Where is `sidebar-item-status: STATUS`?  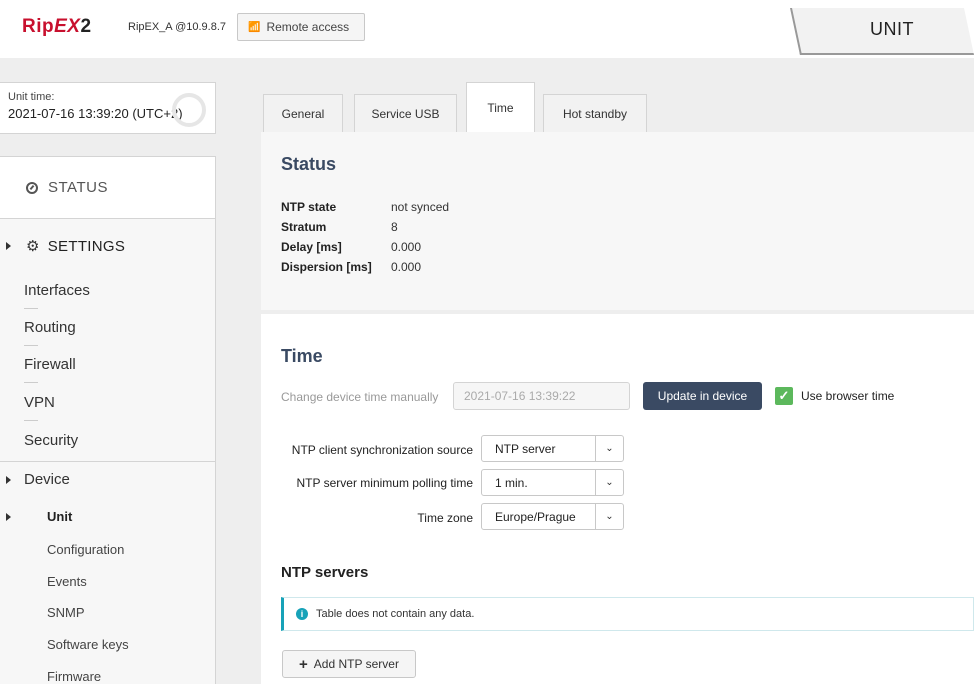 sidebar-item-status: STATUS is located at coordinates (107, 188).